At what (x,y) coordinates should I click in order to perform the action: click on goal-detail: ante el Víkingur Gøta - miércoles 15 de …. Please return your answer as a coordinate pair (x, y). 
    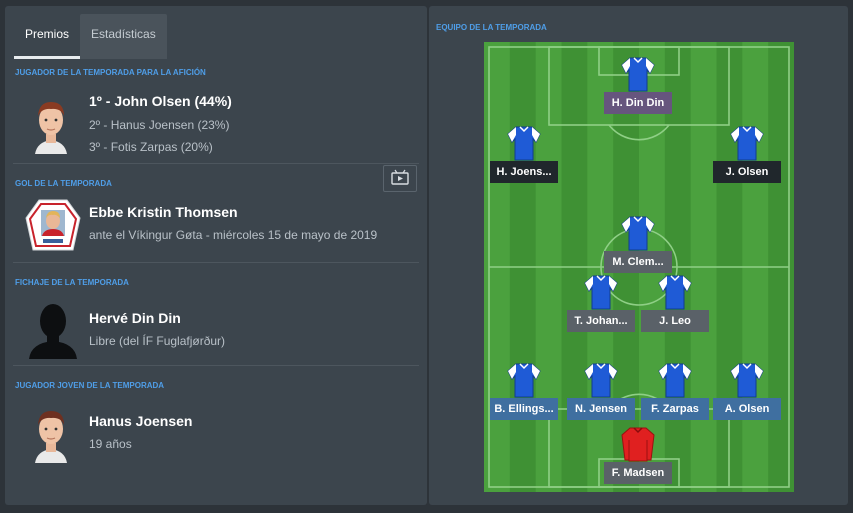
    Looking at the image, I should click on (233, 235).